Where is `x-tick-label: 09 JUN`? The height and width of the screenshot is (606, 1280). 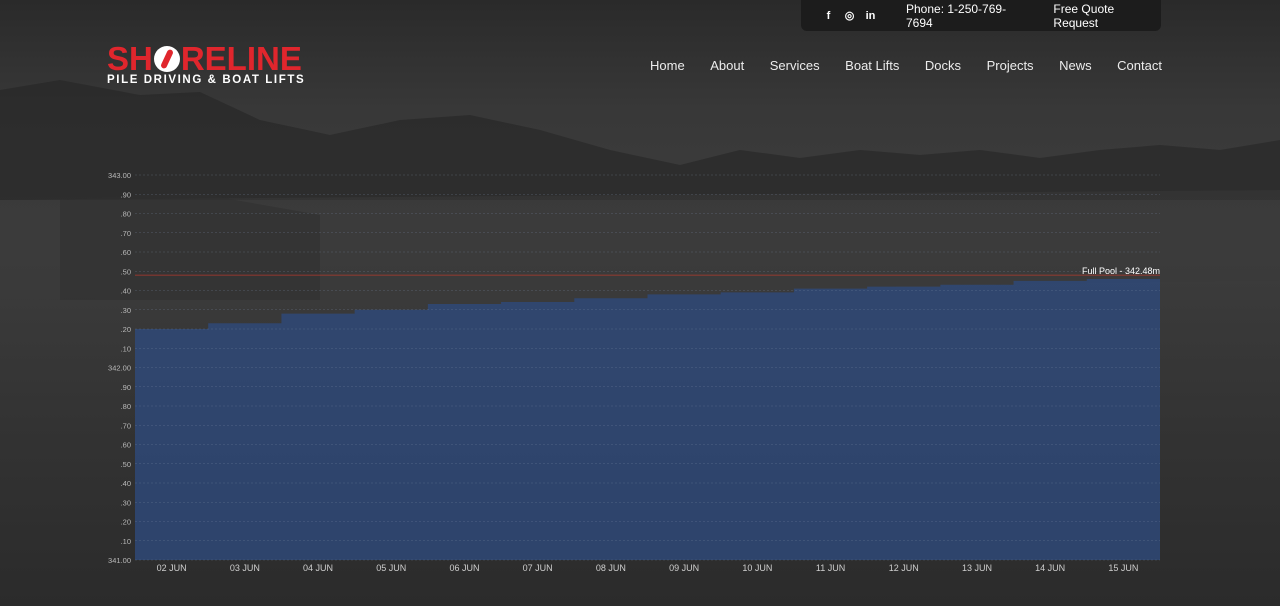 x-tick-label: 09 JUN is located at coordinates (684, 568).